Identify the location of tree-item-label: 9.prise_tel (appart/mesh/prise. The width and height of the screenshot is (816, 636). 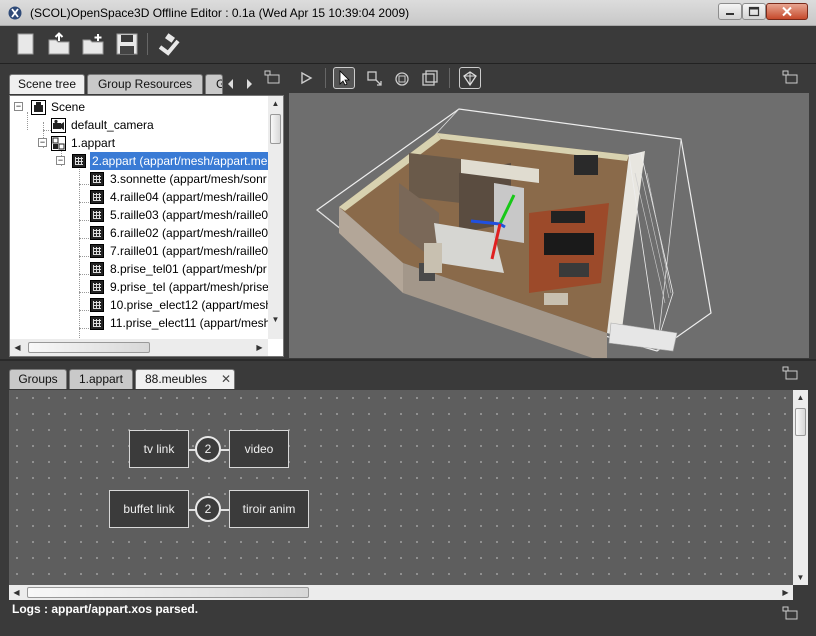
(189, 287).